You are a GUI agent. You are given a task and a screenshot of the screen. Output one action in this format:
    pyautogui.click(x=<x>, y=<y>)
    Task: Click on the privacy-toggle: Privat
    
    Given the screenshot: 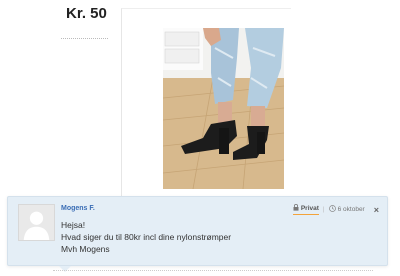 What is the action you would take?
    pyautogui.click(x=305, y=209)
    